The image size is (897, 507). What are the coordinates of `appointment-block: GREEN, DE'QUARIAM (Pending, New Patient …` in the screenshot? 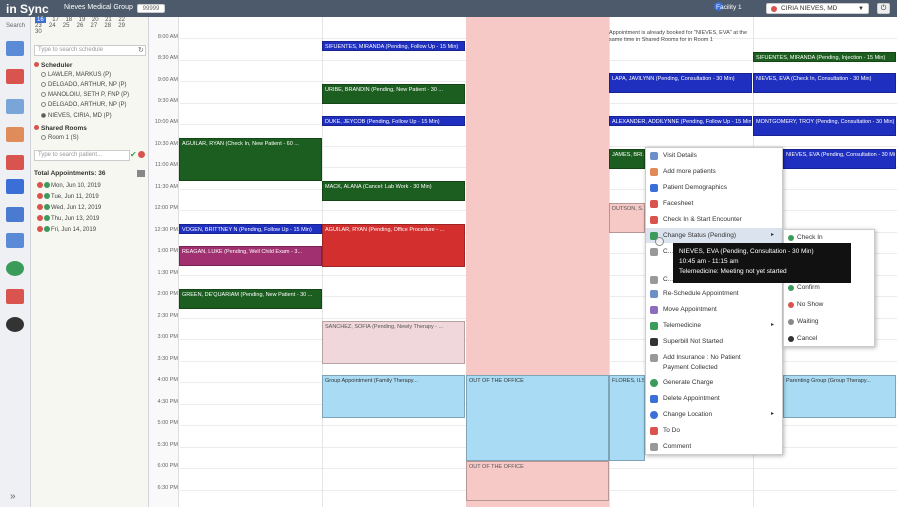 It's located at (250, 299).